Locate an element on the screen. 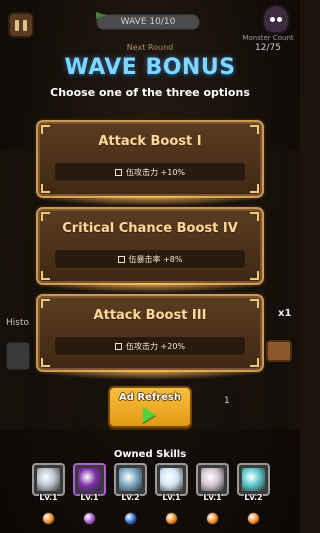  option-effect: 伍攻击力 +10% is located at coordinates (150, 172).